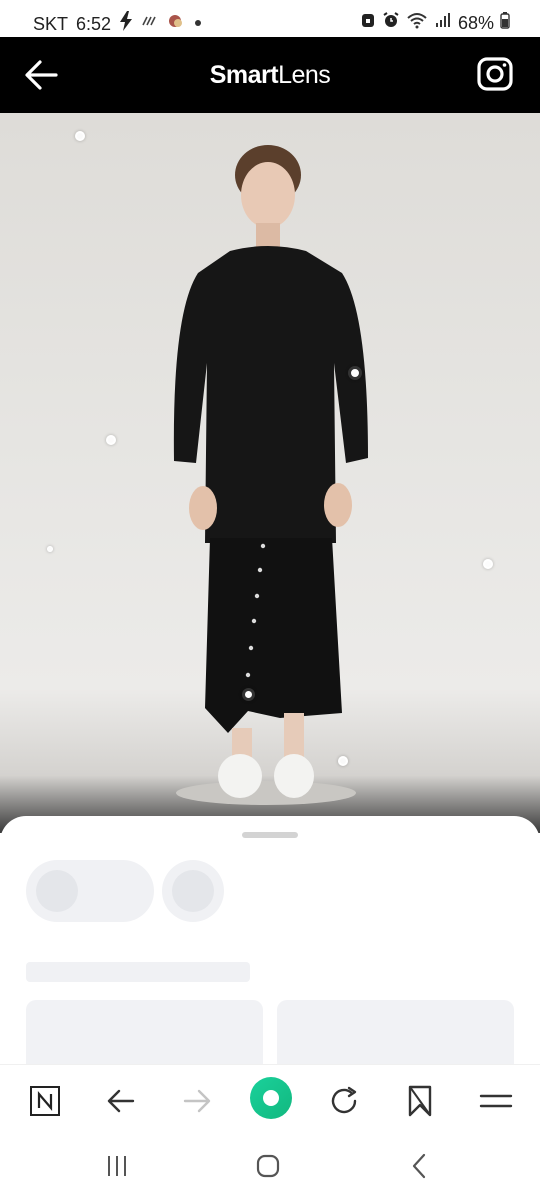  I want to click on bookmark-button, so click(420, 1101).